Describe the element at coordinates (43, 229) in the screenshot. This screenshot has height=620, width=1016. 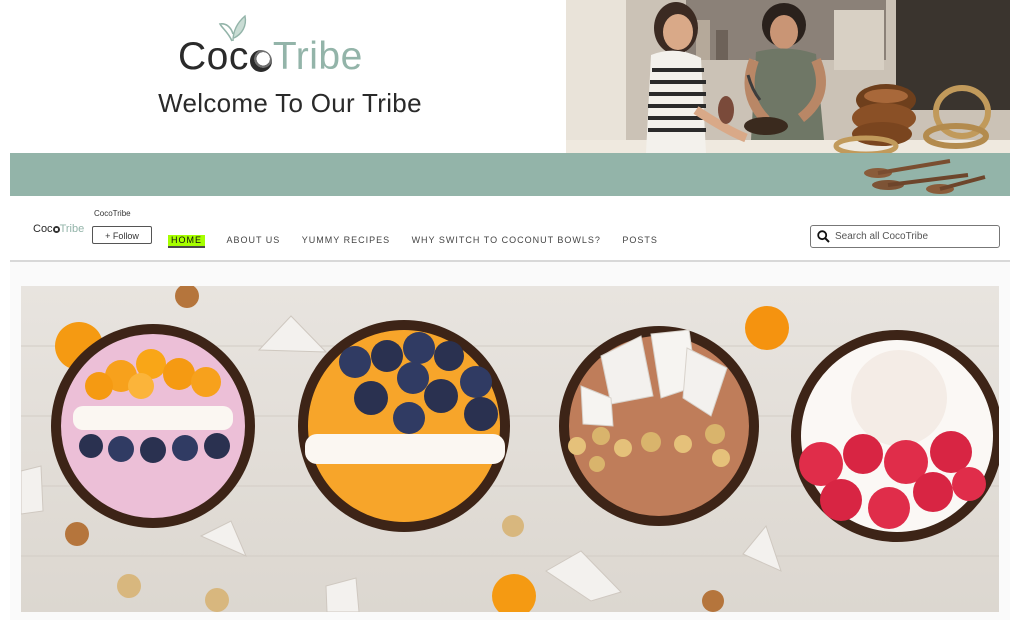
I see `nav-logo-coco: Coc` at that location.